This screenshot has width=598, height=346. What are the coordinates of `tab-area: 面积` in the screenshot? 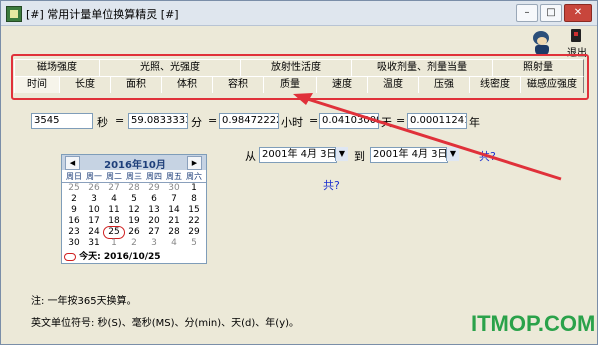 It's located at (136, 84).